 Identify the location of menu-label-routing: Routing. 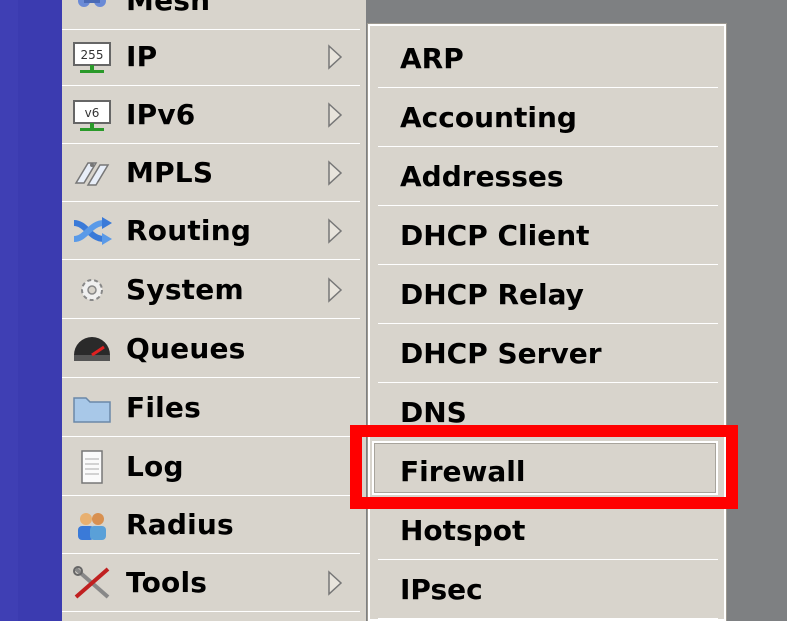
(189, 230).